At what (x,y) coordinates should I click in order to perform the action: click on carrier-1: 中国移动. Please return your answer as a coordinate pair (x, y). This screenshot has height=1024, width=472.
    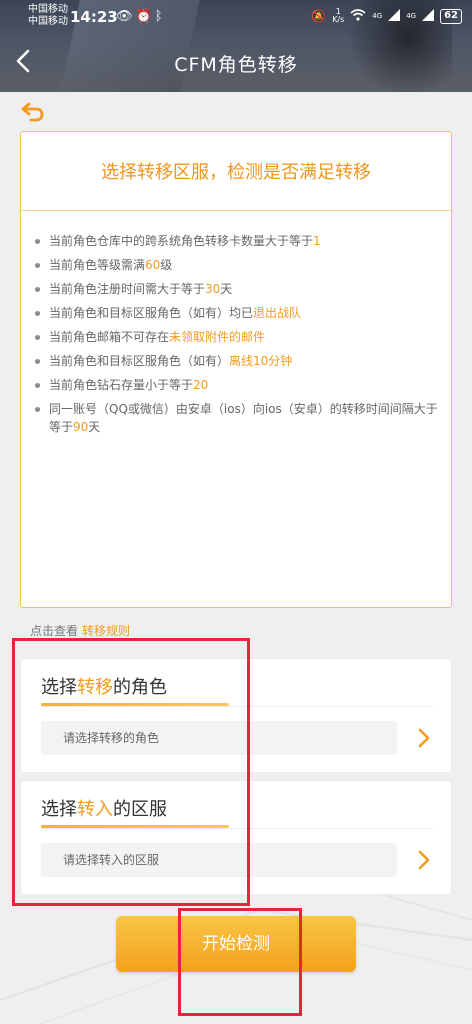
    Looking at the image, I should click on (48, 9).